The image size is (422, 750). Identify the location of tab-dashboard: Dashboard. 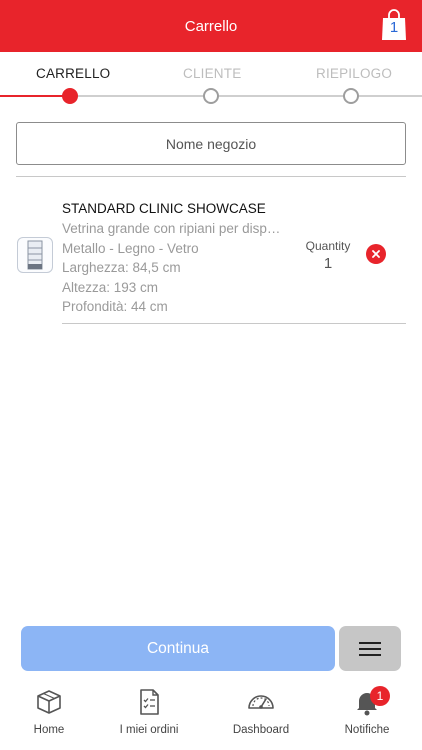
(261, 715).